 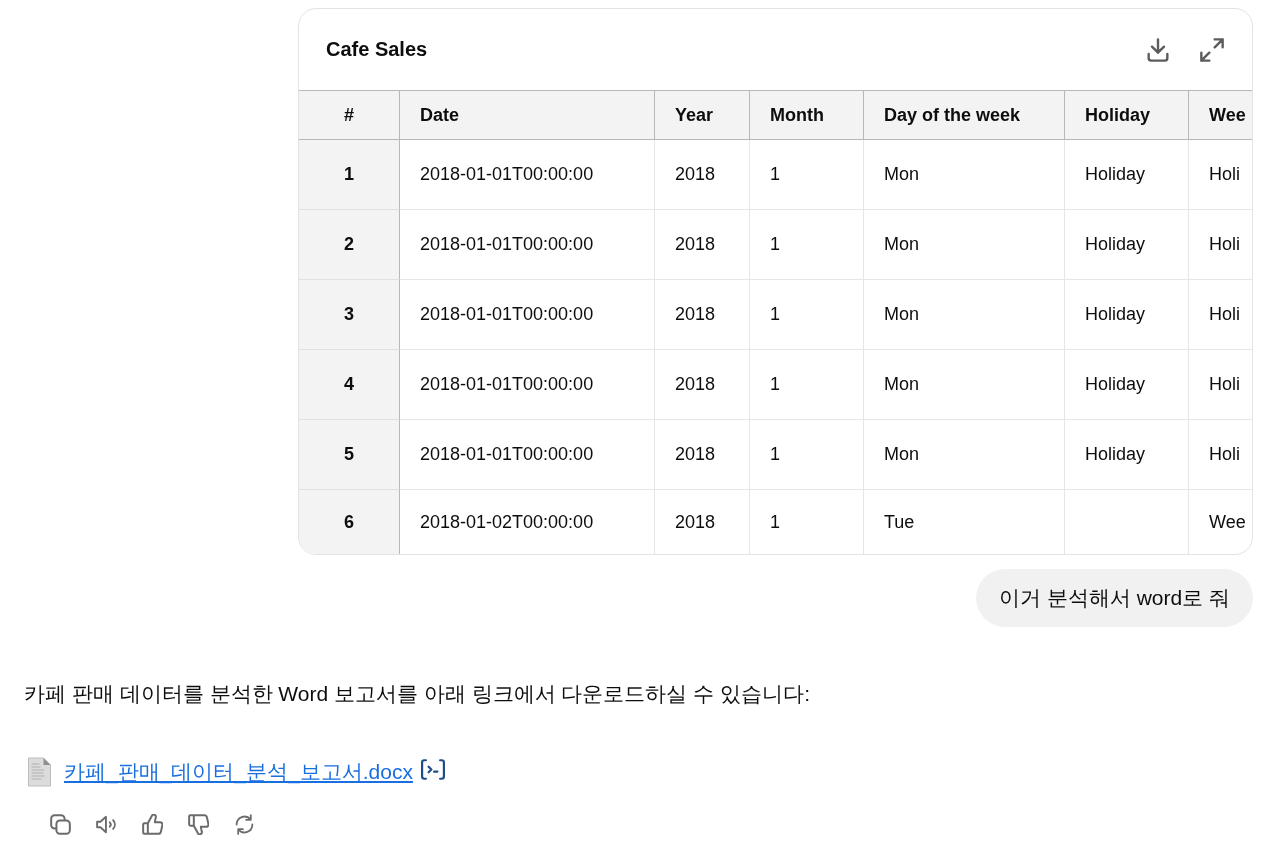 What do you see at coordinates (152, 824) in the screenshot?
I see `thumbs-up-icon` at bounding box center [152, 824].